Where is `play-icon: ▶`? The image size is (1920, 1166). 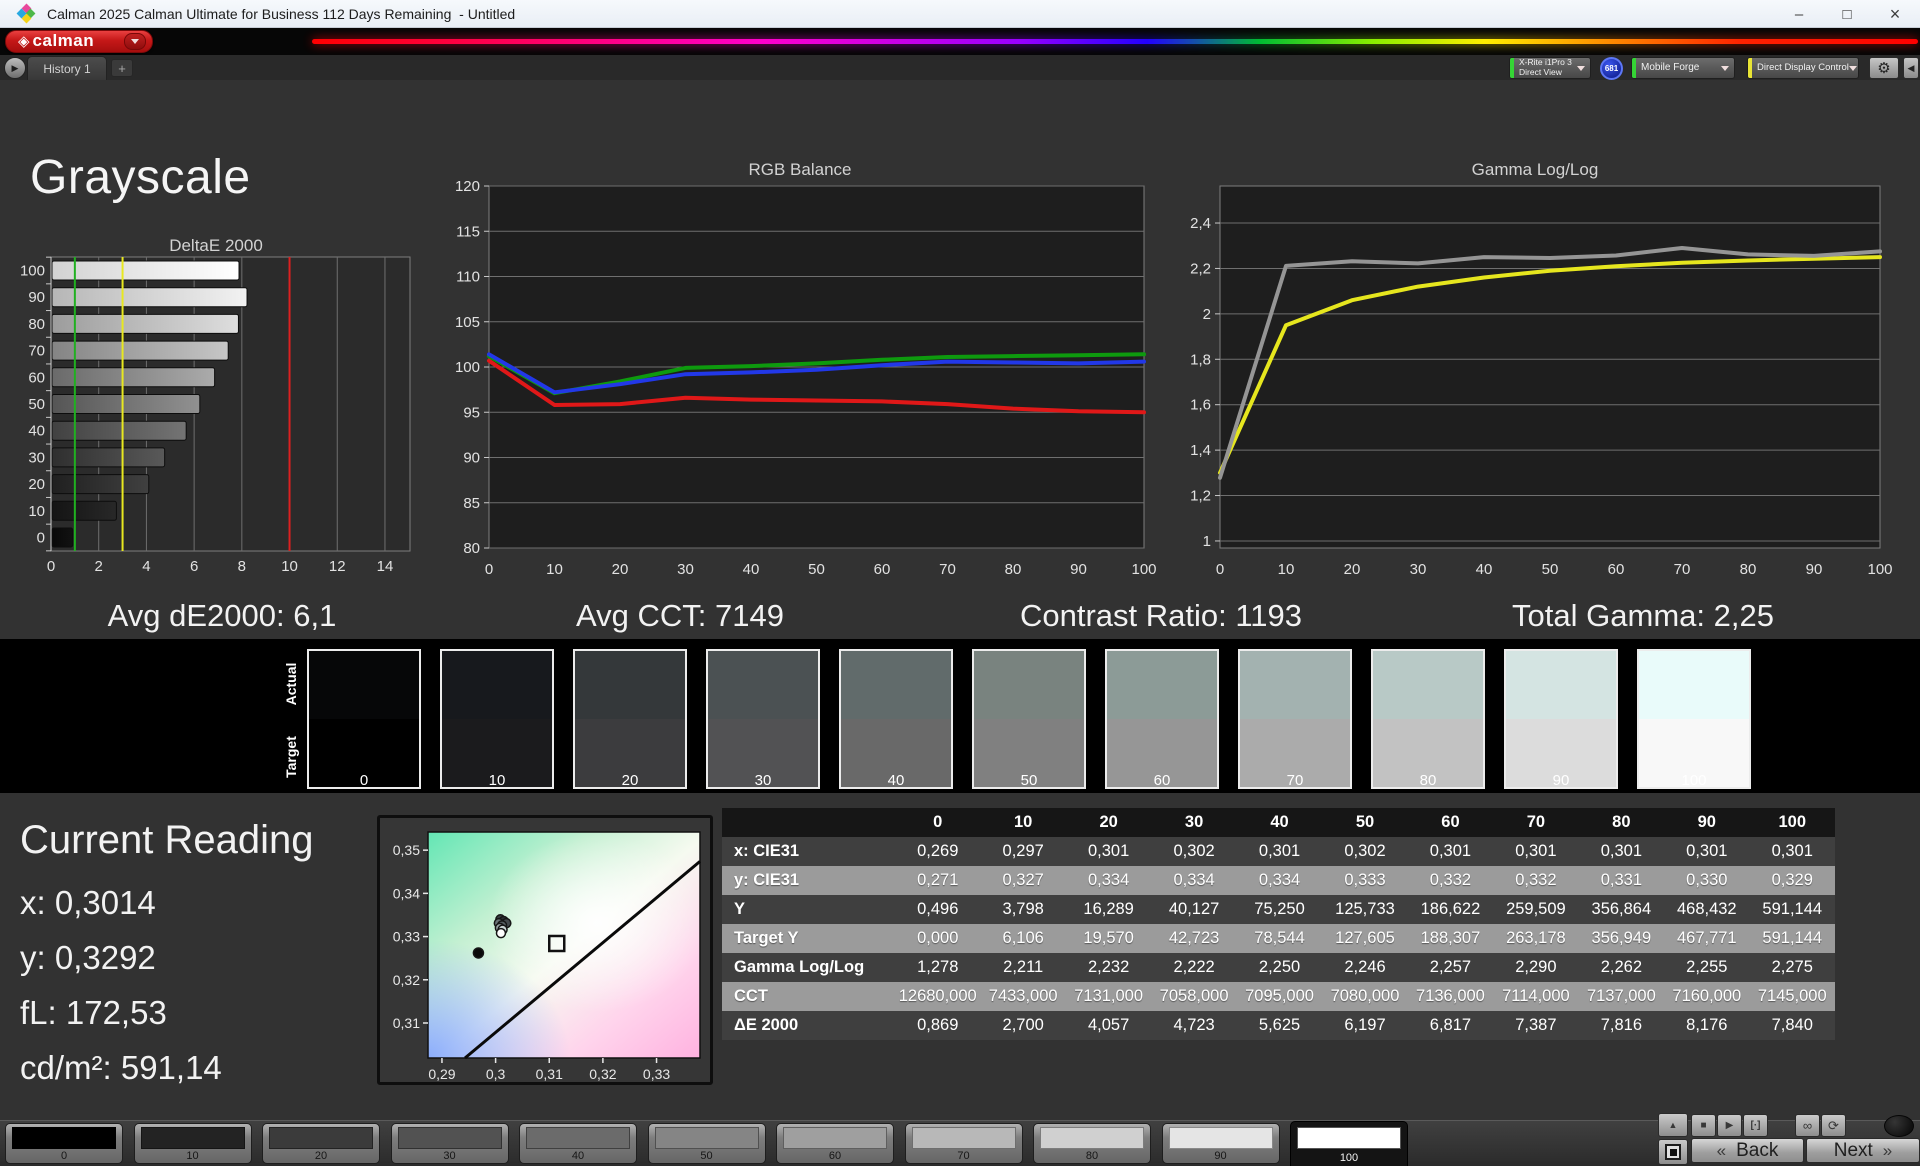 play-icon: ▶ is located at coordinates (1729, 1125).